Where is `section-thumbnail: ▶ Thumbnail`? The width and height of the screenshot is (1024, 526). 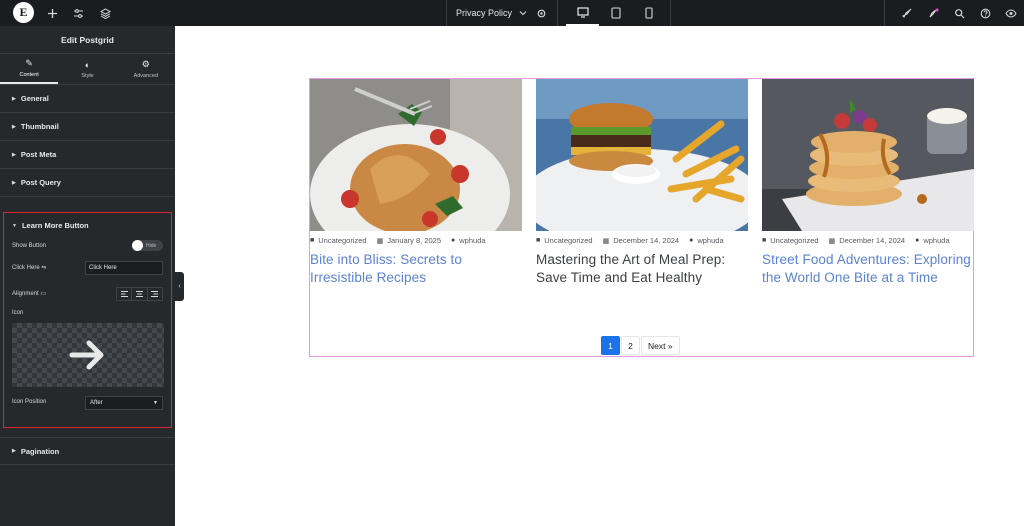
section-thumbnail: ▶ Thumbnail is located at coordinates (87, 127).